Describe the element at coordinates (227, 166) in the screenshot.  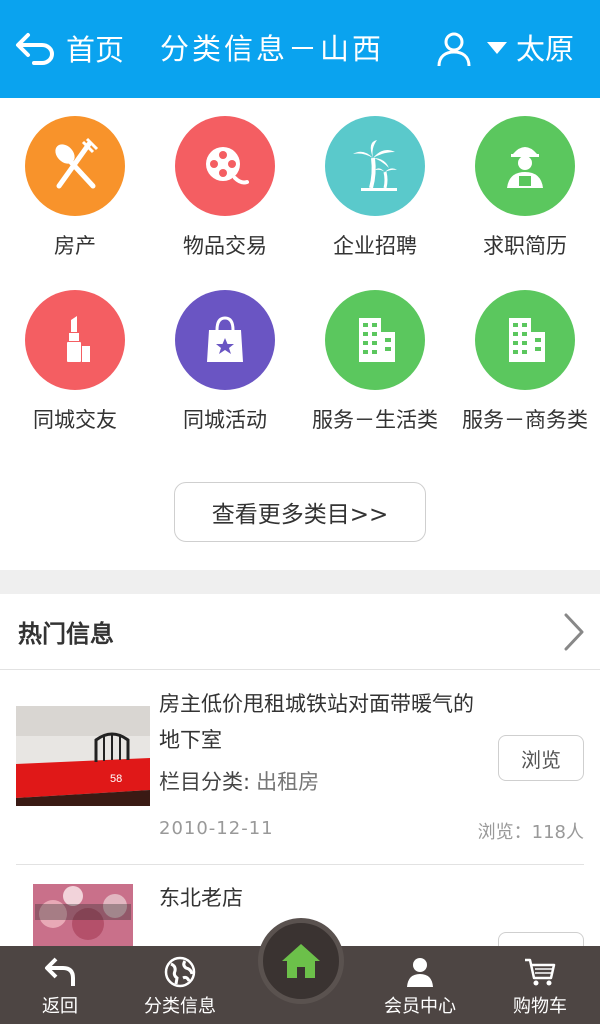
I see `film-reel-icon` at that location.